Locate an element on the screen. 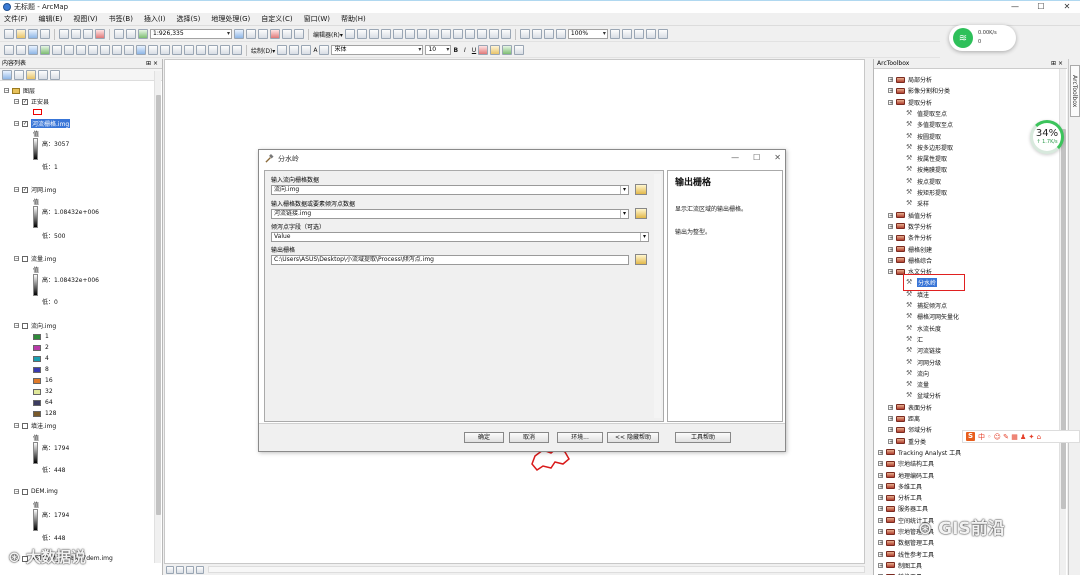 The width and height of the screenshot is (1080, 575). full-extent-icon is located at coordinates (45, 50).